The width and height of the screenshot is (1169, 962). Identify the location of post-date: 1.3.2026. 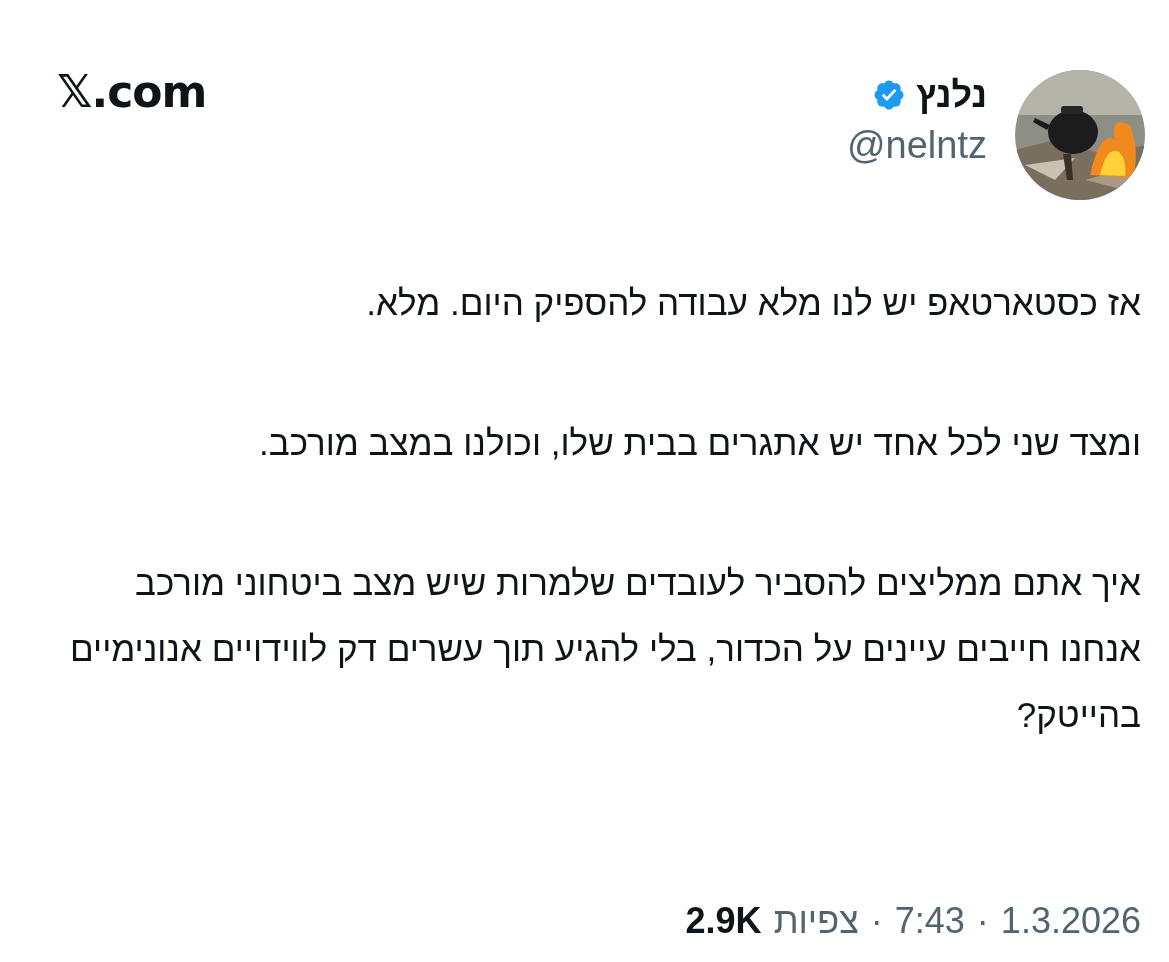
(1070, 921).